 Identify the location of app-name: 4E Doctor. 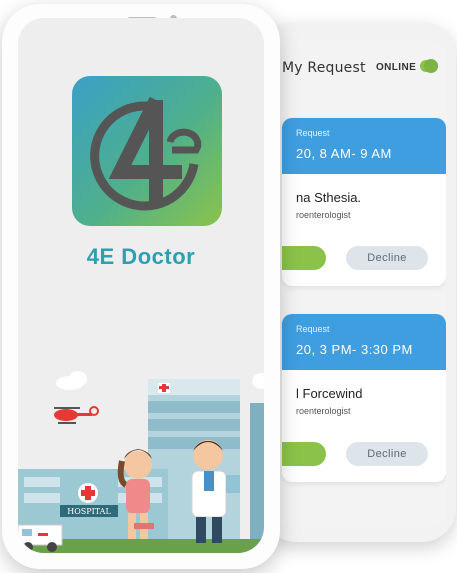
(141, 256).